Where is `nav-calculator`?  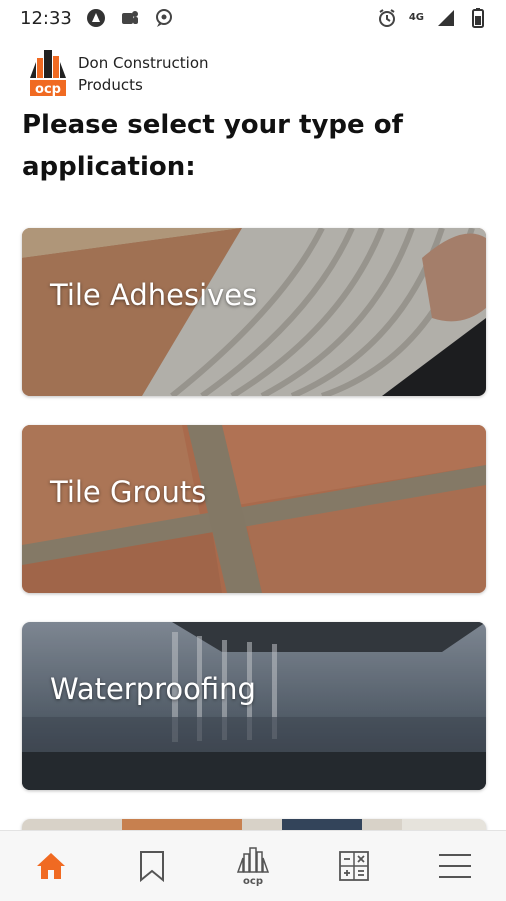
nav-calculator is located at coordinates (354, 866).